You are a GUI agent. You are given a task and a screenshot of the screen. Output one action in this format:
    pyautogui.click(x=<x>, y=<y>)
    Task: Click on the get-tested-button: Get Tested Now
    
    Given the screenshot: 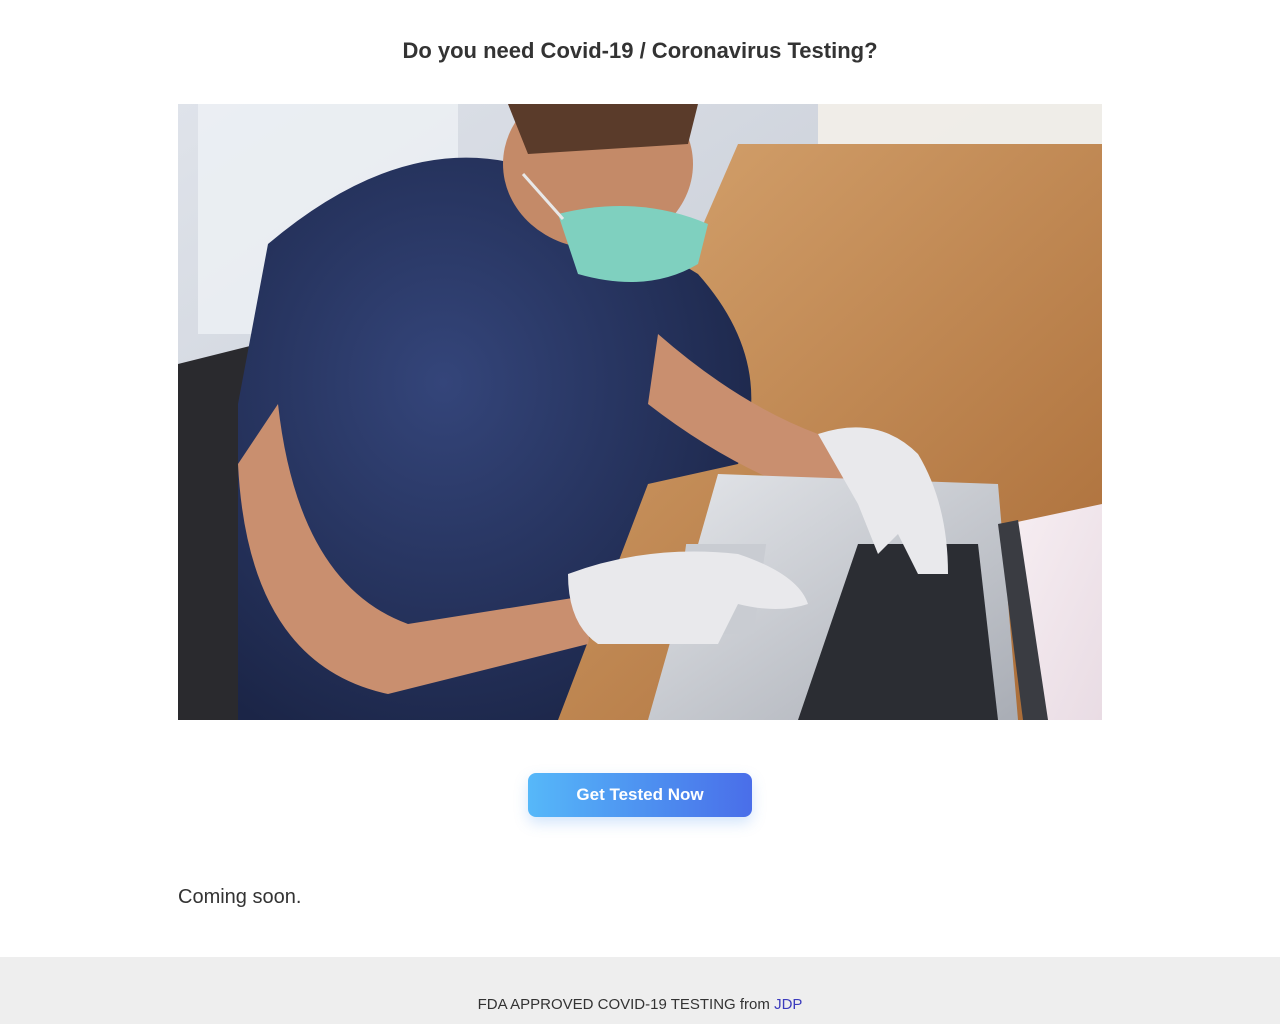 What is the action you would take?
    pyautogui.click(x=640, y=795)
    